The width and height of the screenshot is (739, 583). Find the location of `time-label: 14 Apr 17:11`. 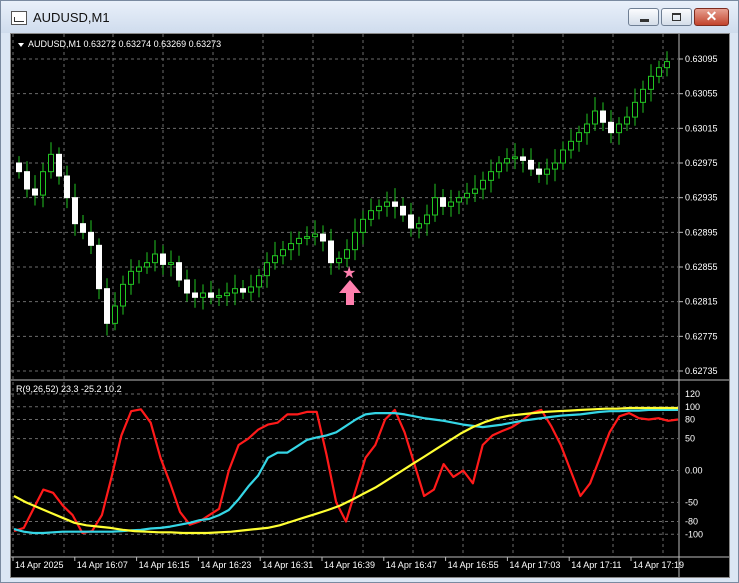

time-label: 14 Apr 17:11 is located at coordinates (596, 565).